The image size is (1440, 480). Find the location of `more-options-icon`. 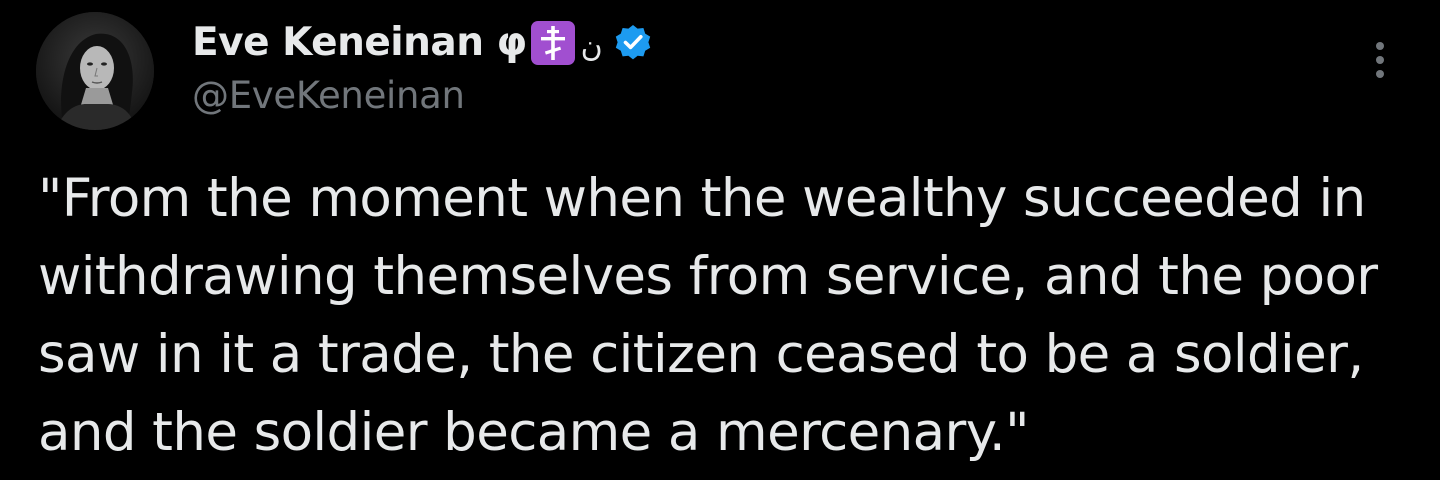

more-options-icon is located at coordinates (1380, 60).